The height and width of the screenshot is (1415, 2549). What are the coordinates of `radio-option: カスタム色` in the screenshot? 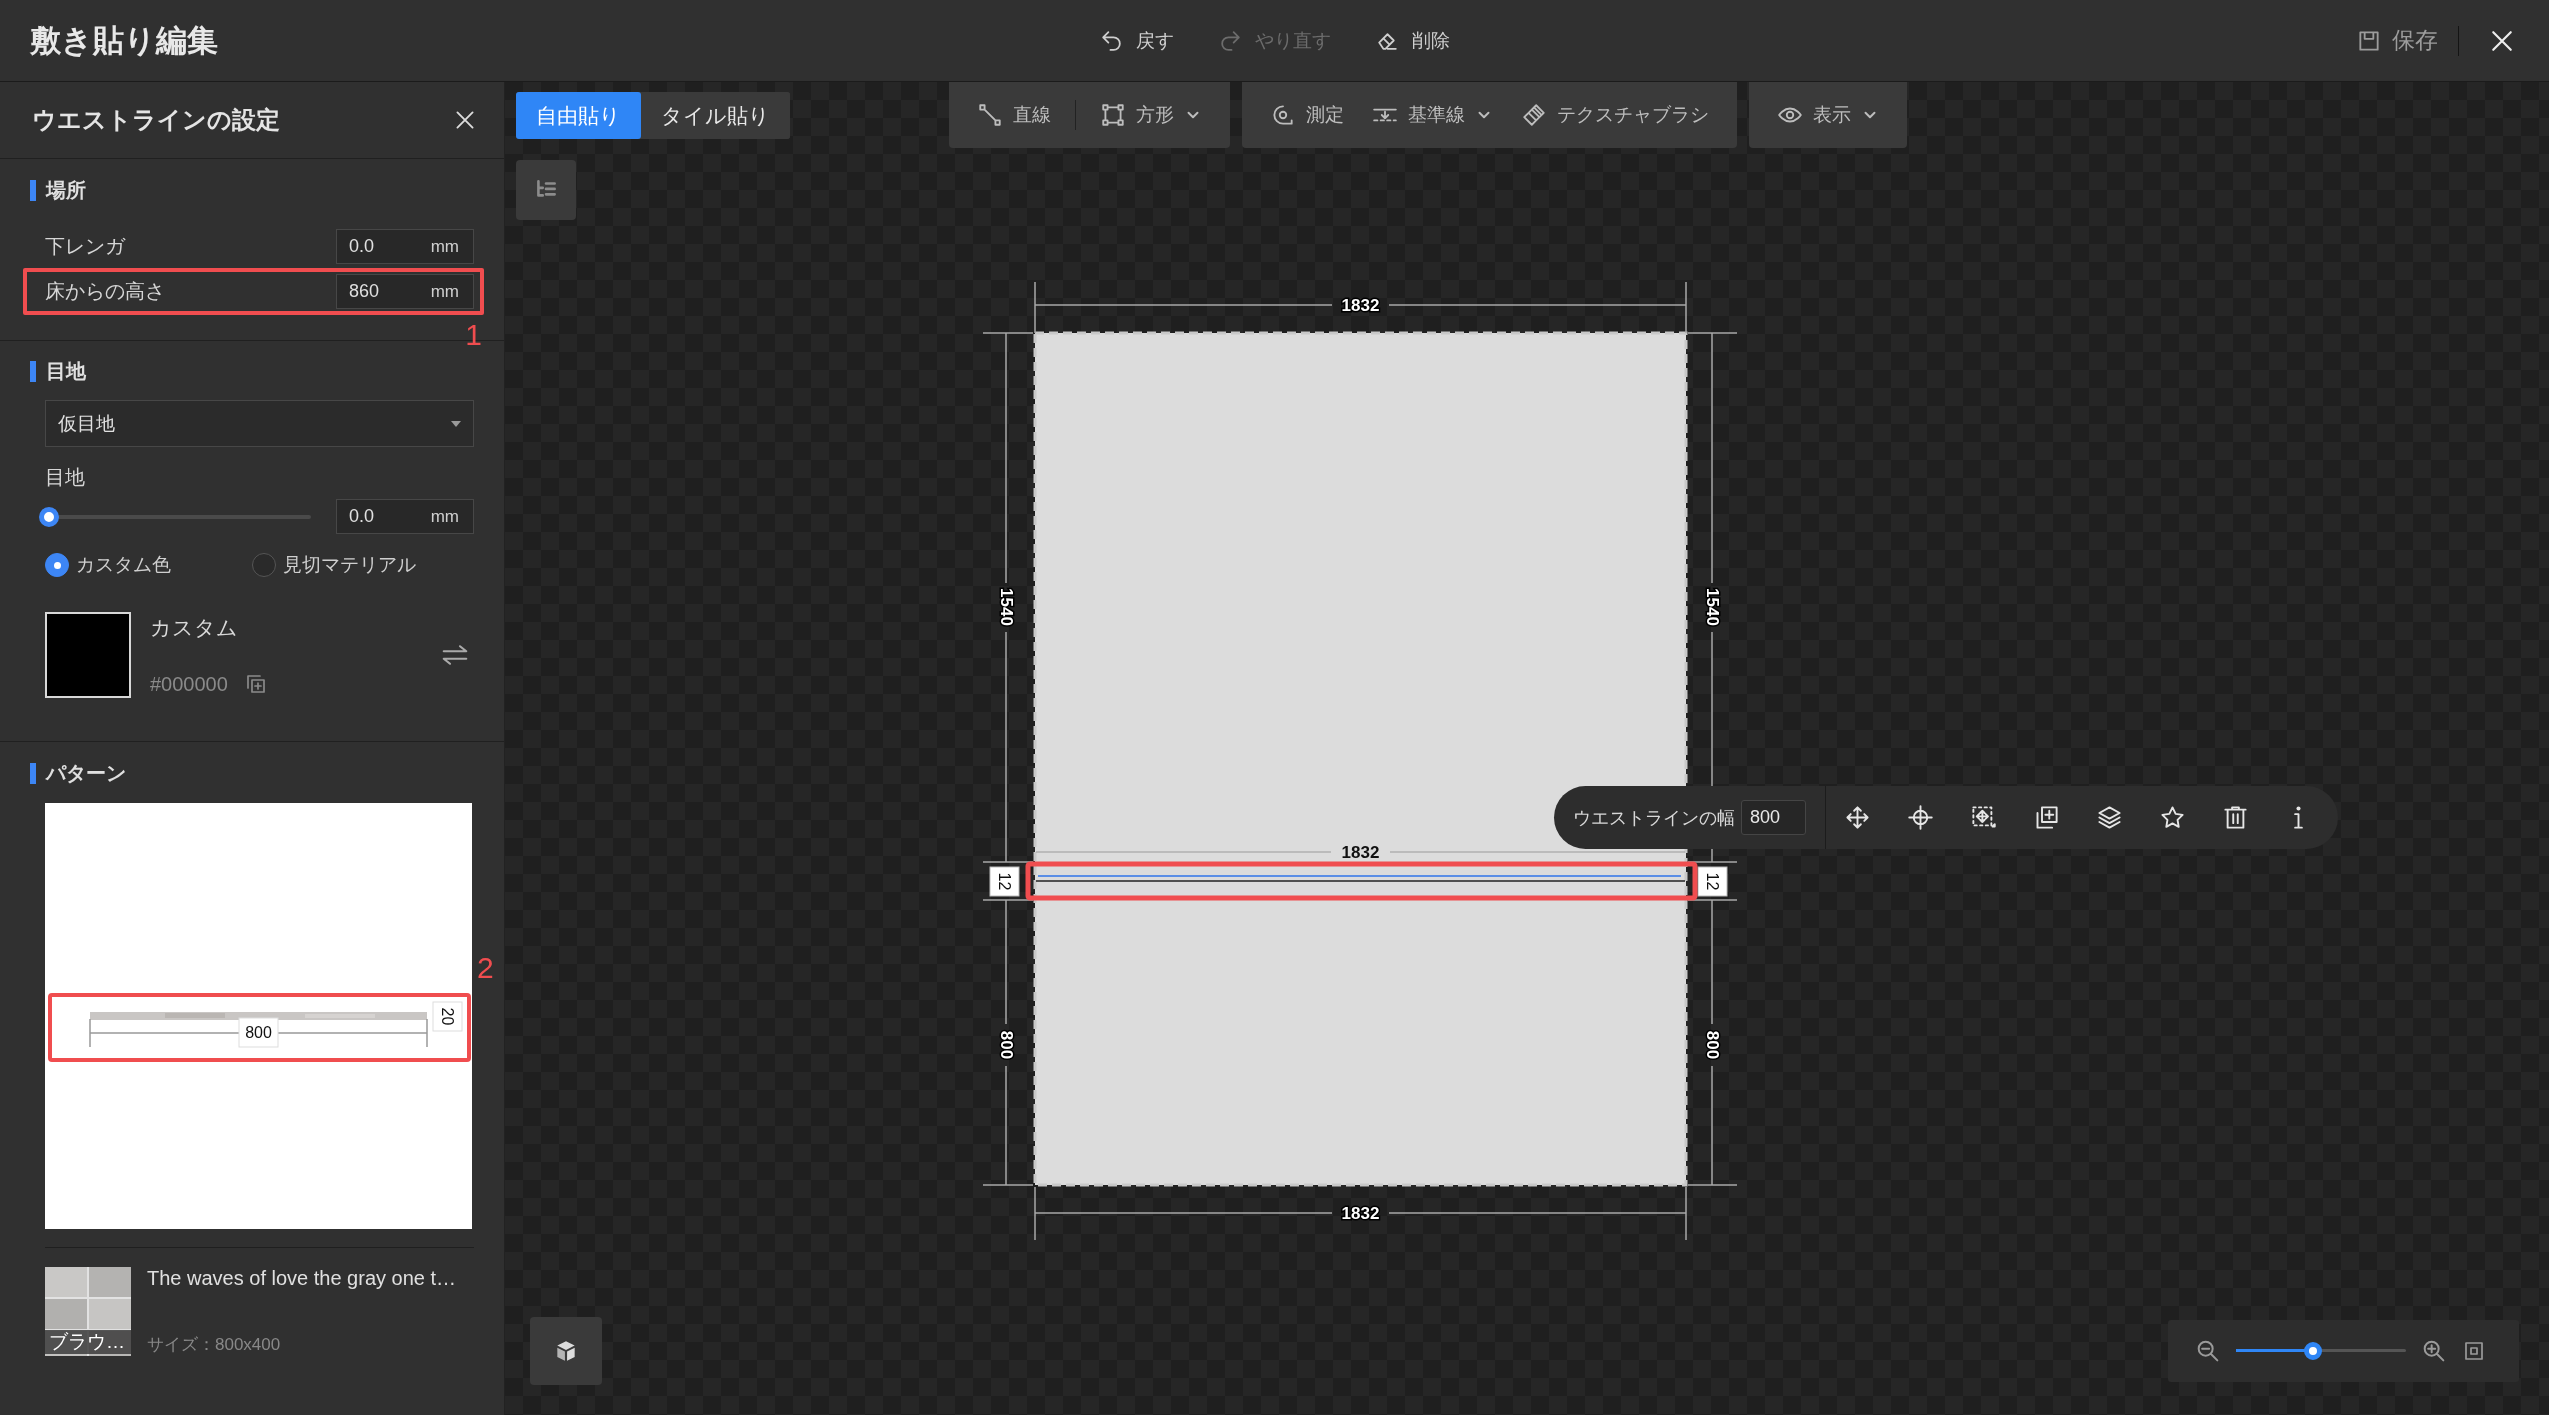 It's located at (148, 565).